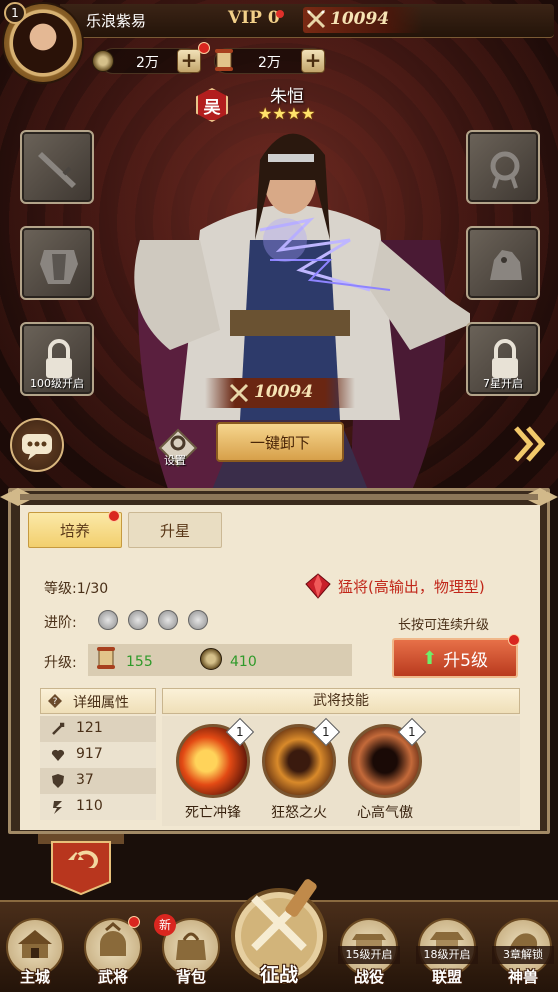 The height and width of the screenshot is (992, 558). I want to click on vip-level: VIP 0, so click(254, 18).